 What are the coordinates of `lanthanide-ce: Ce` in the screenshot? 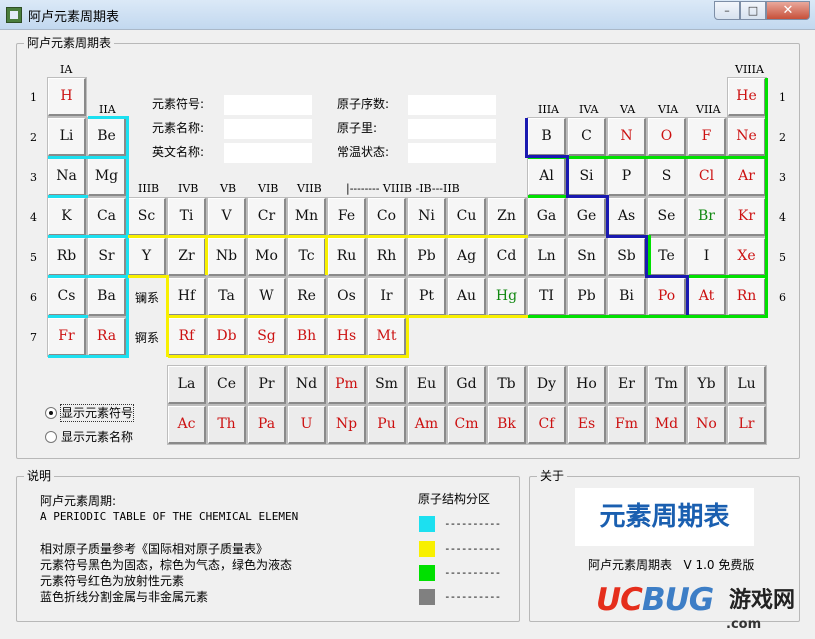 It's located at (227, 385).